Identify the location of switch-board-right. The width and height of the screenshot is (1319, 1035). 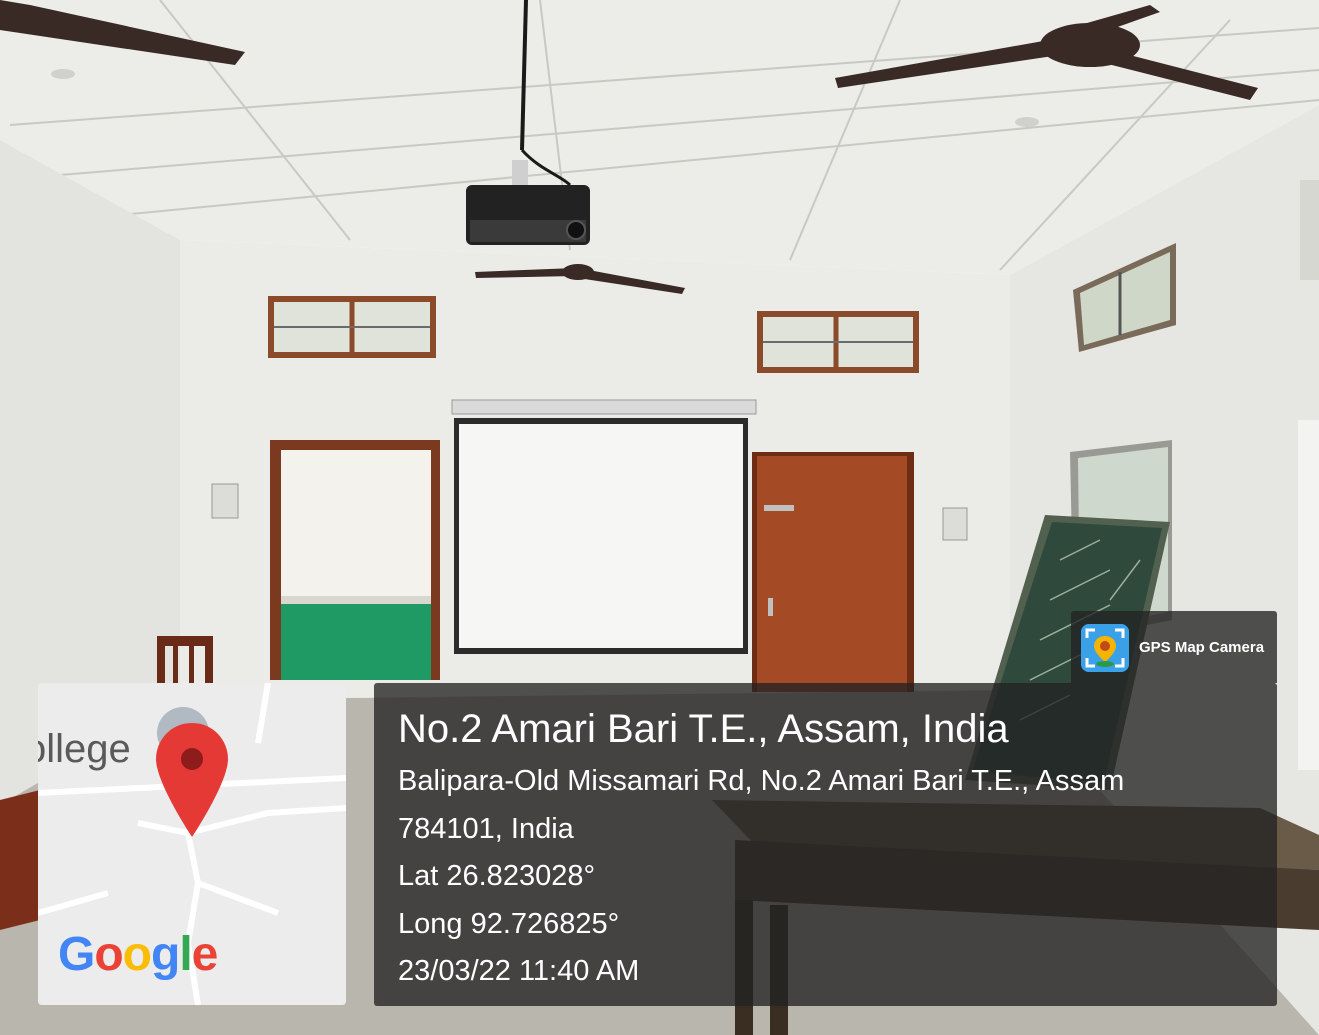
(955, 524).